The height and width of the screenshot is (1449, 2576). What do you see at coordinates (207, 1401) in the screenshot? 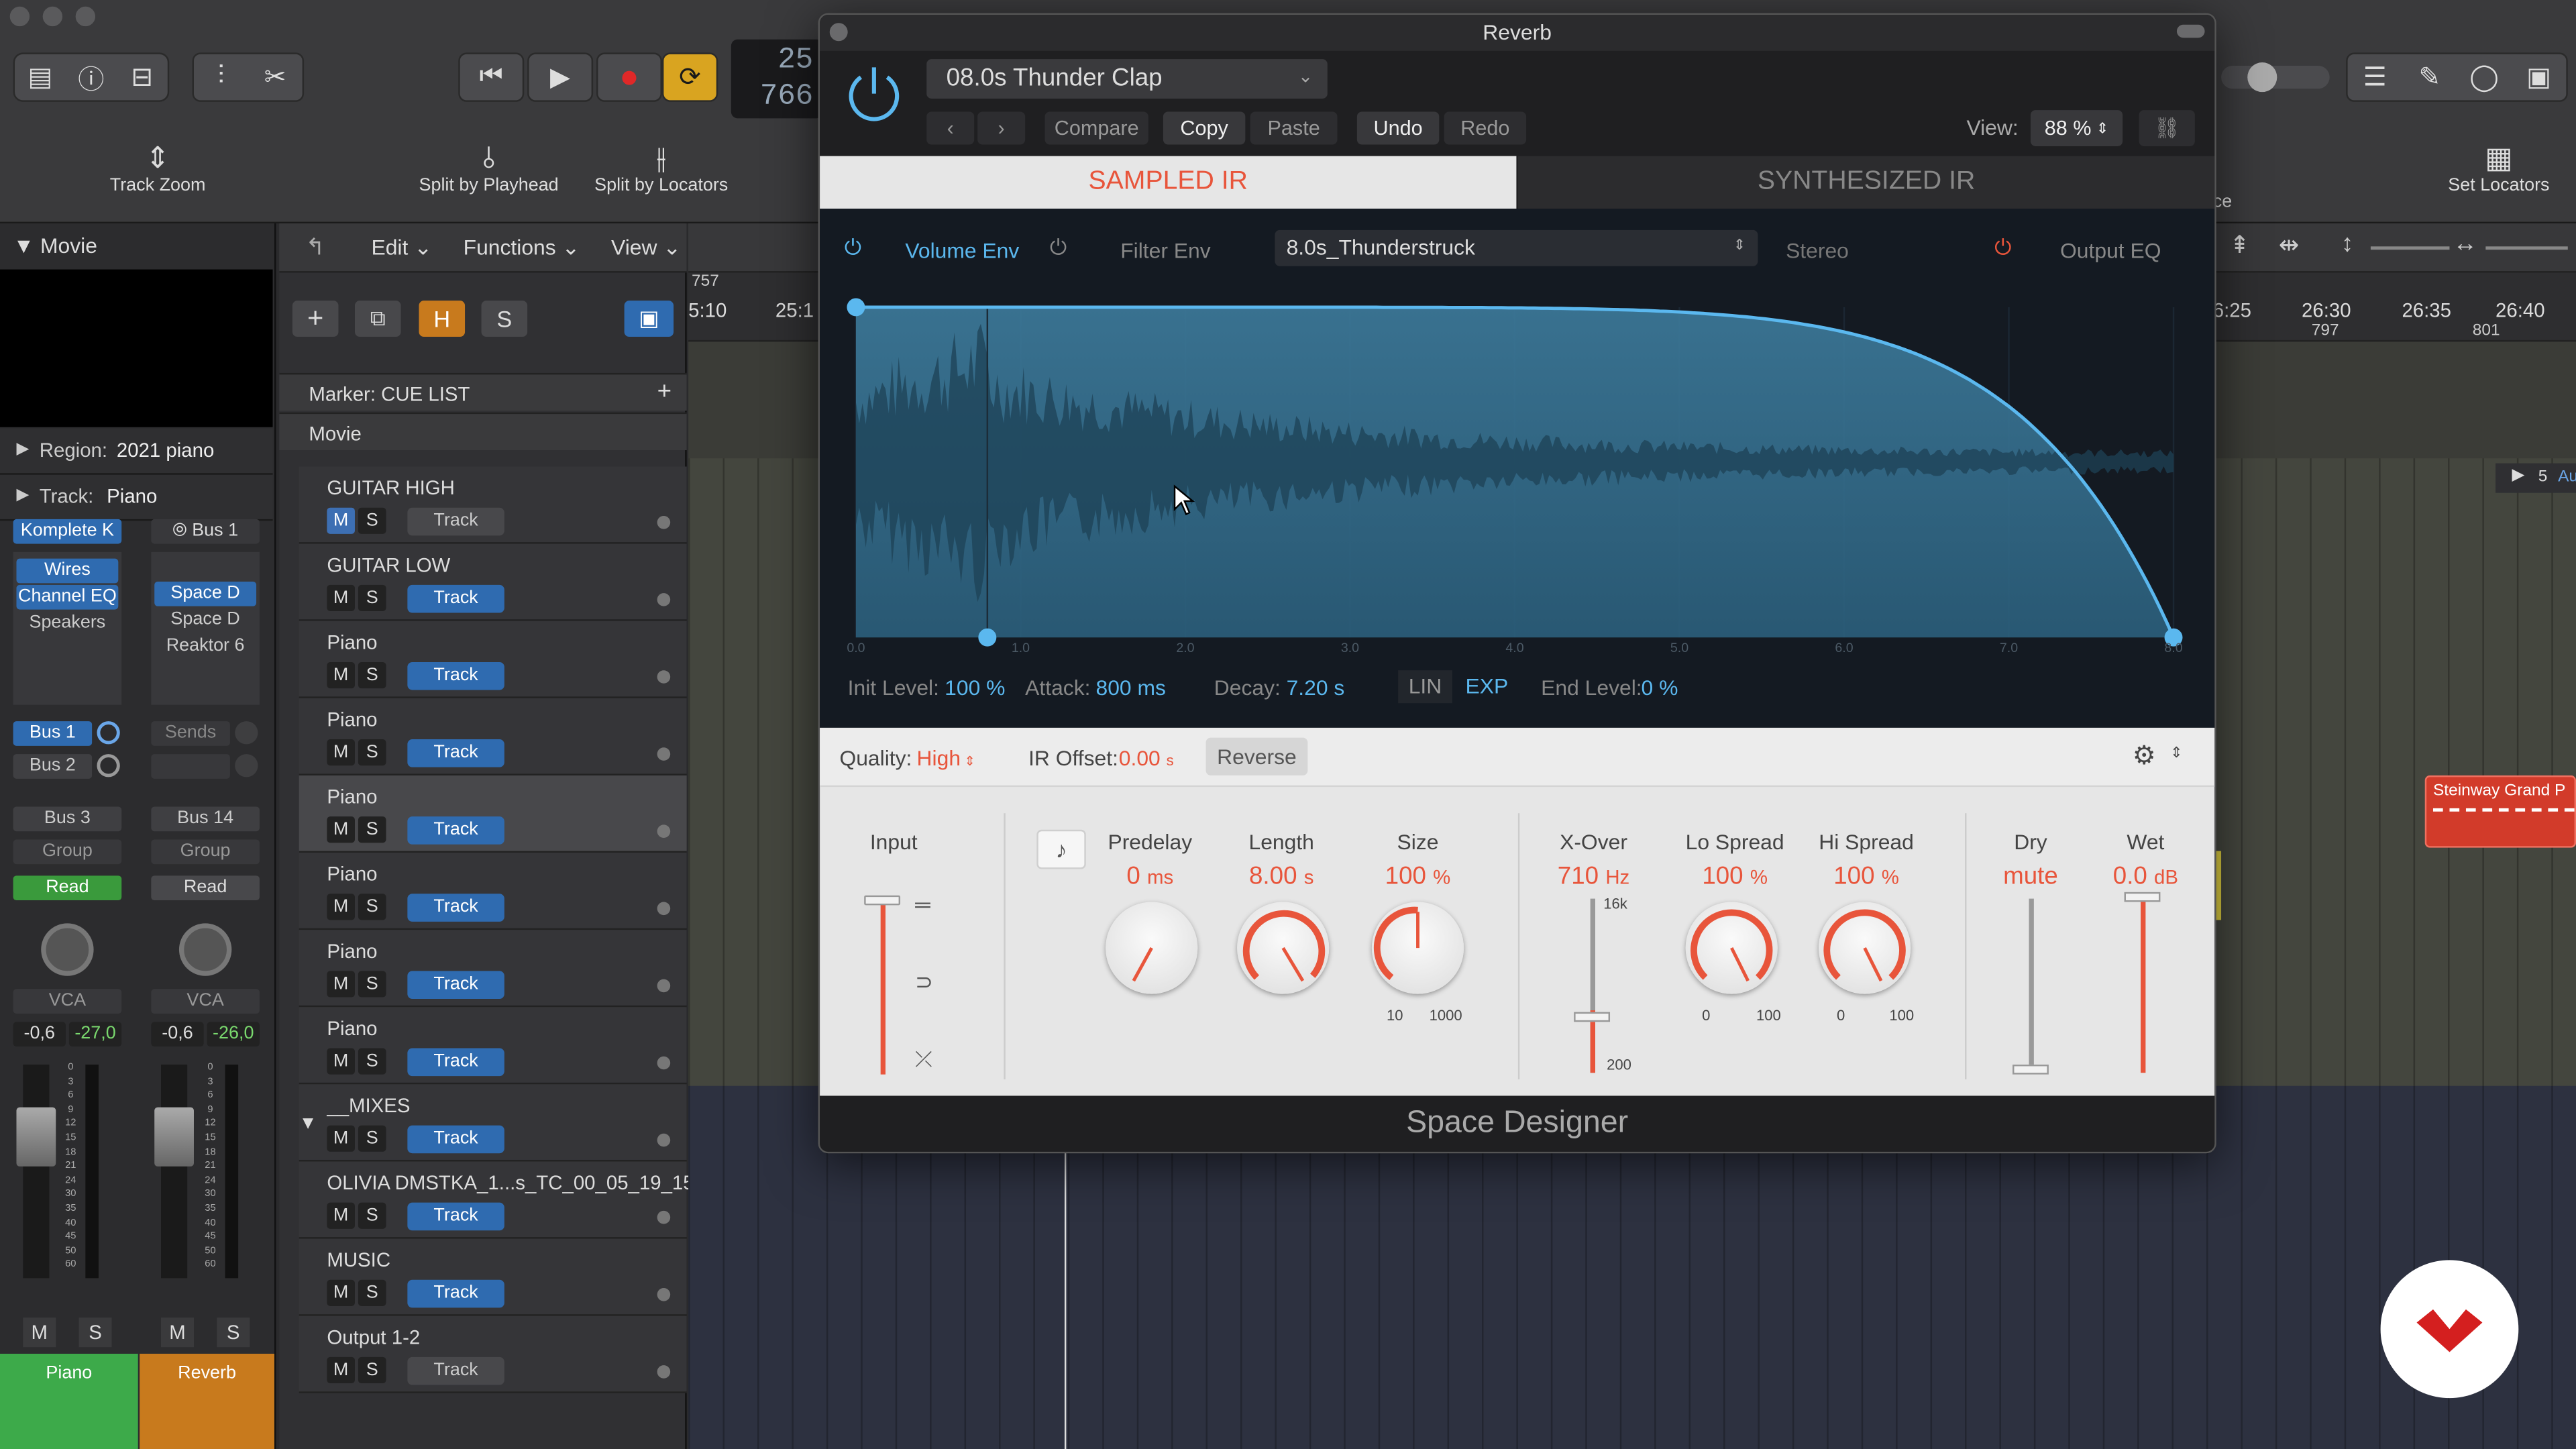
I see `channel-name-reverb: Reverb` at bounding box center [207, 1401].